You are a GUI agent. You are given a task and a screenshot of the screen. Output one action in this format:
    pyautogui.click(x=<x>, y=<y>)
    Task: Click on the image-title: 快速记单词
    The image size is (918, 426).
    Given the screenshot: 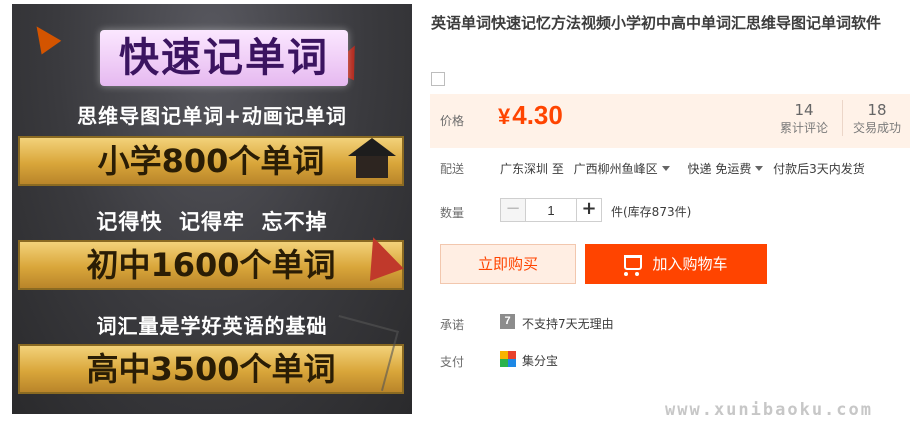 What is the action you would take?
    pyautogui.click(x=224, y=58)
    